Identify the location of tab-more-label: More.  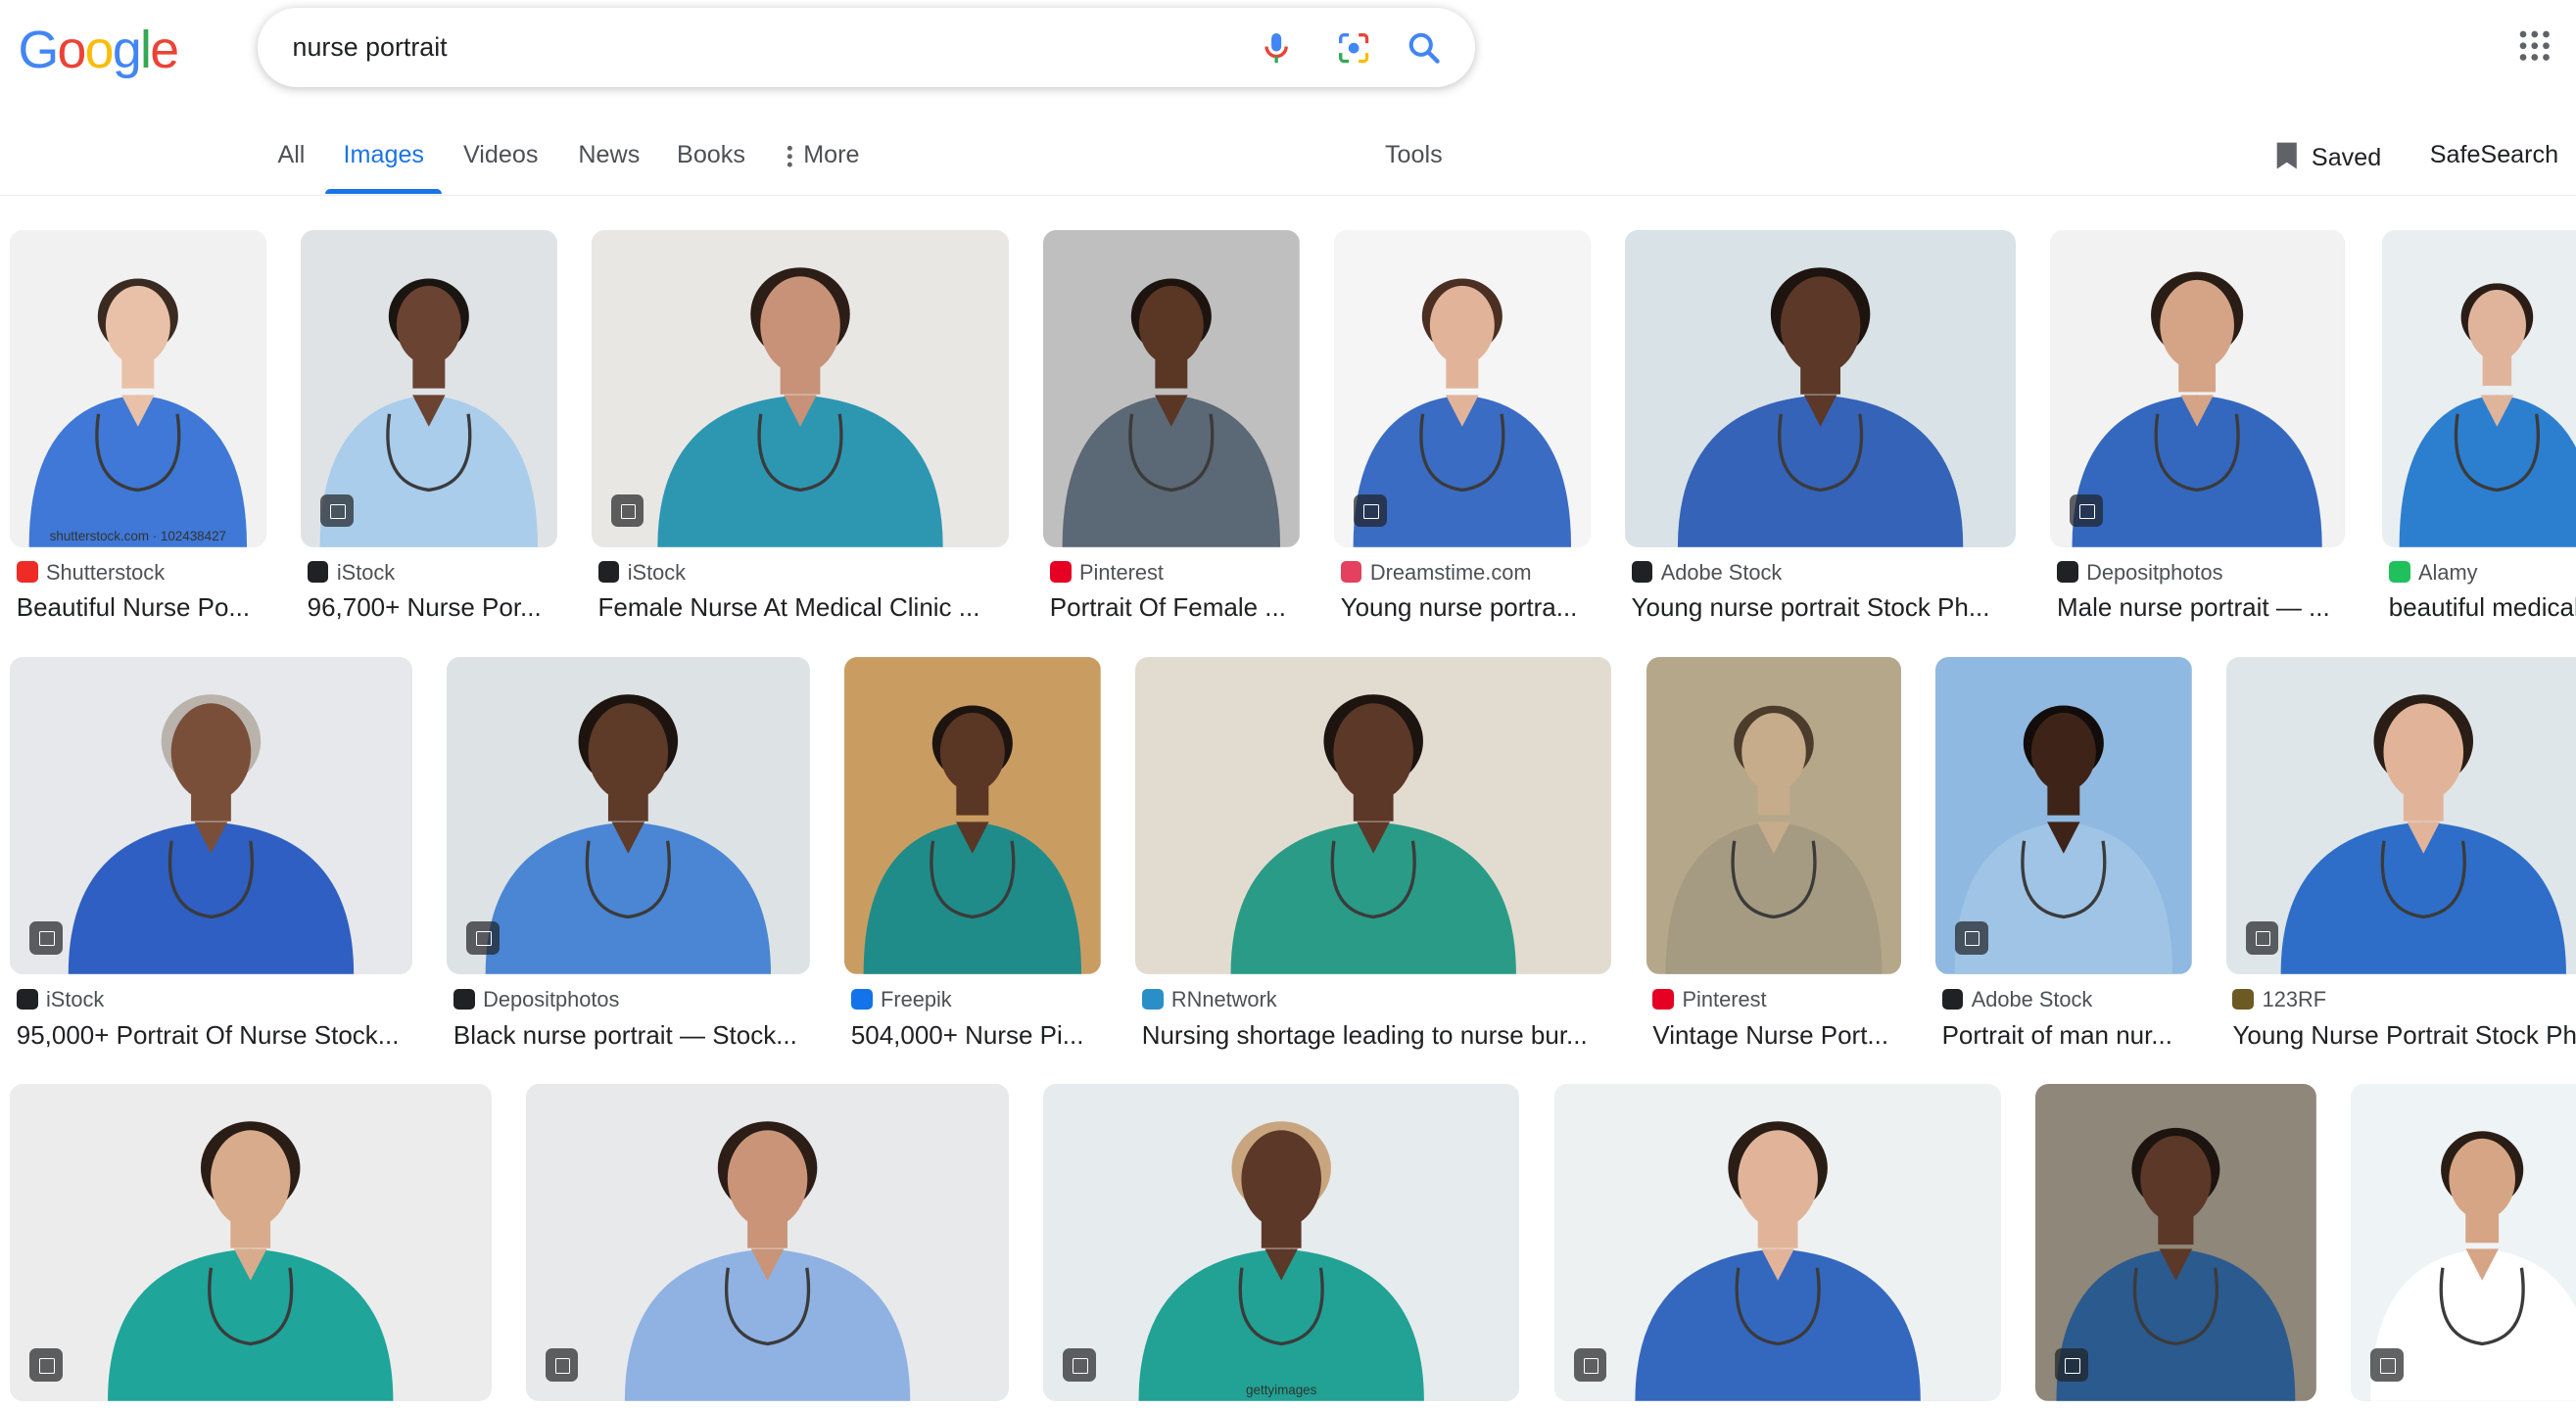
(832, 155).